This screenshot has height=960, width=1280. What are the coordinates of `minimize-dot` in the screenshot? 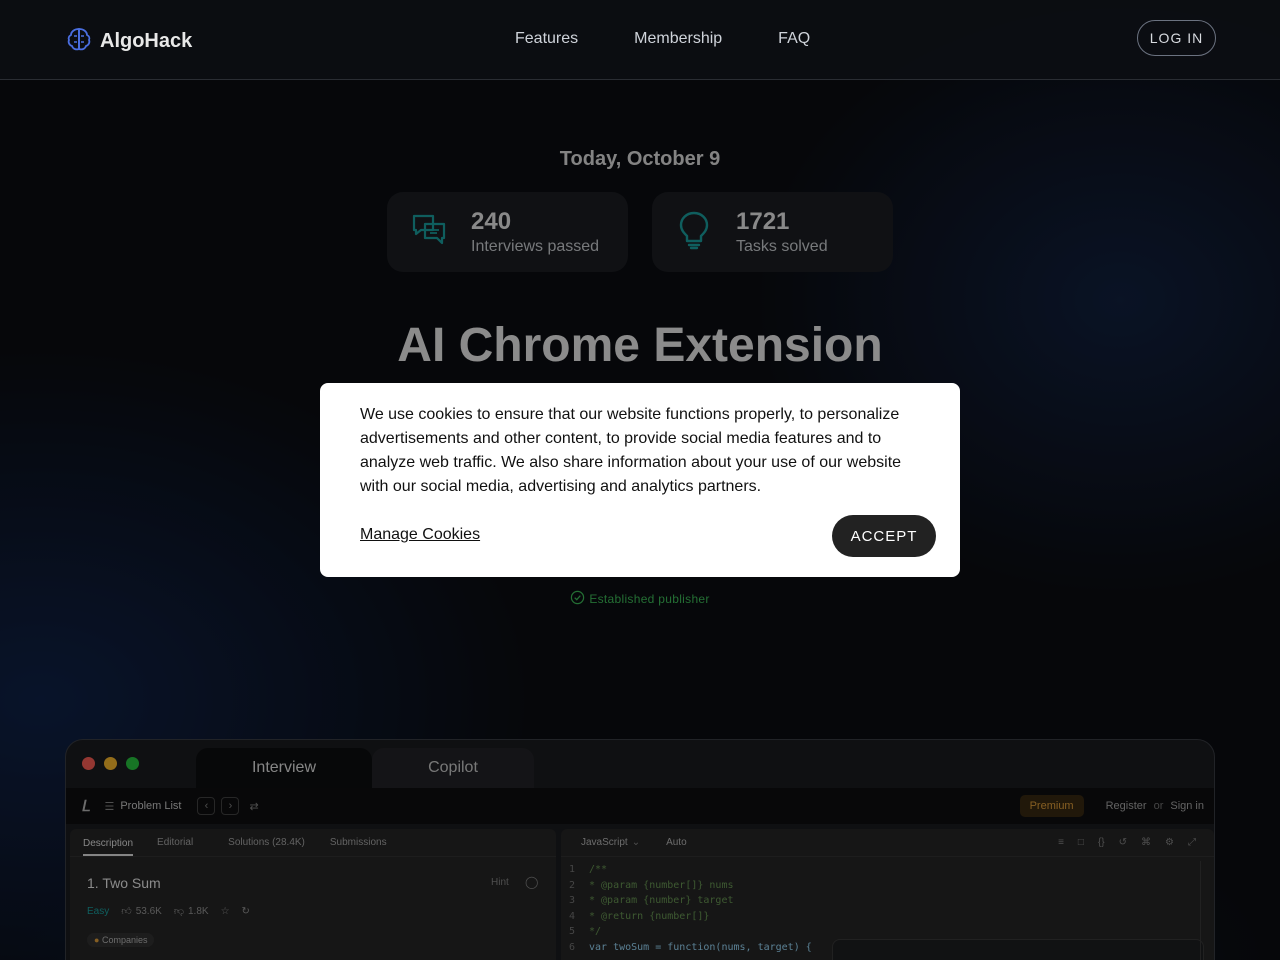 It's located at (110, 763).